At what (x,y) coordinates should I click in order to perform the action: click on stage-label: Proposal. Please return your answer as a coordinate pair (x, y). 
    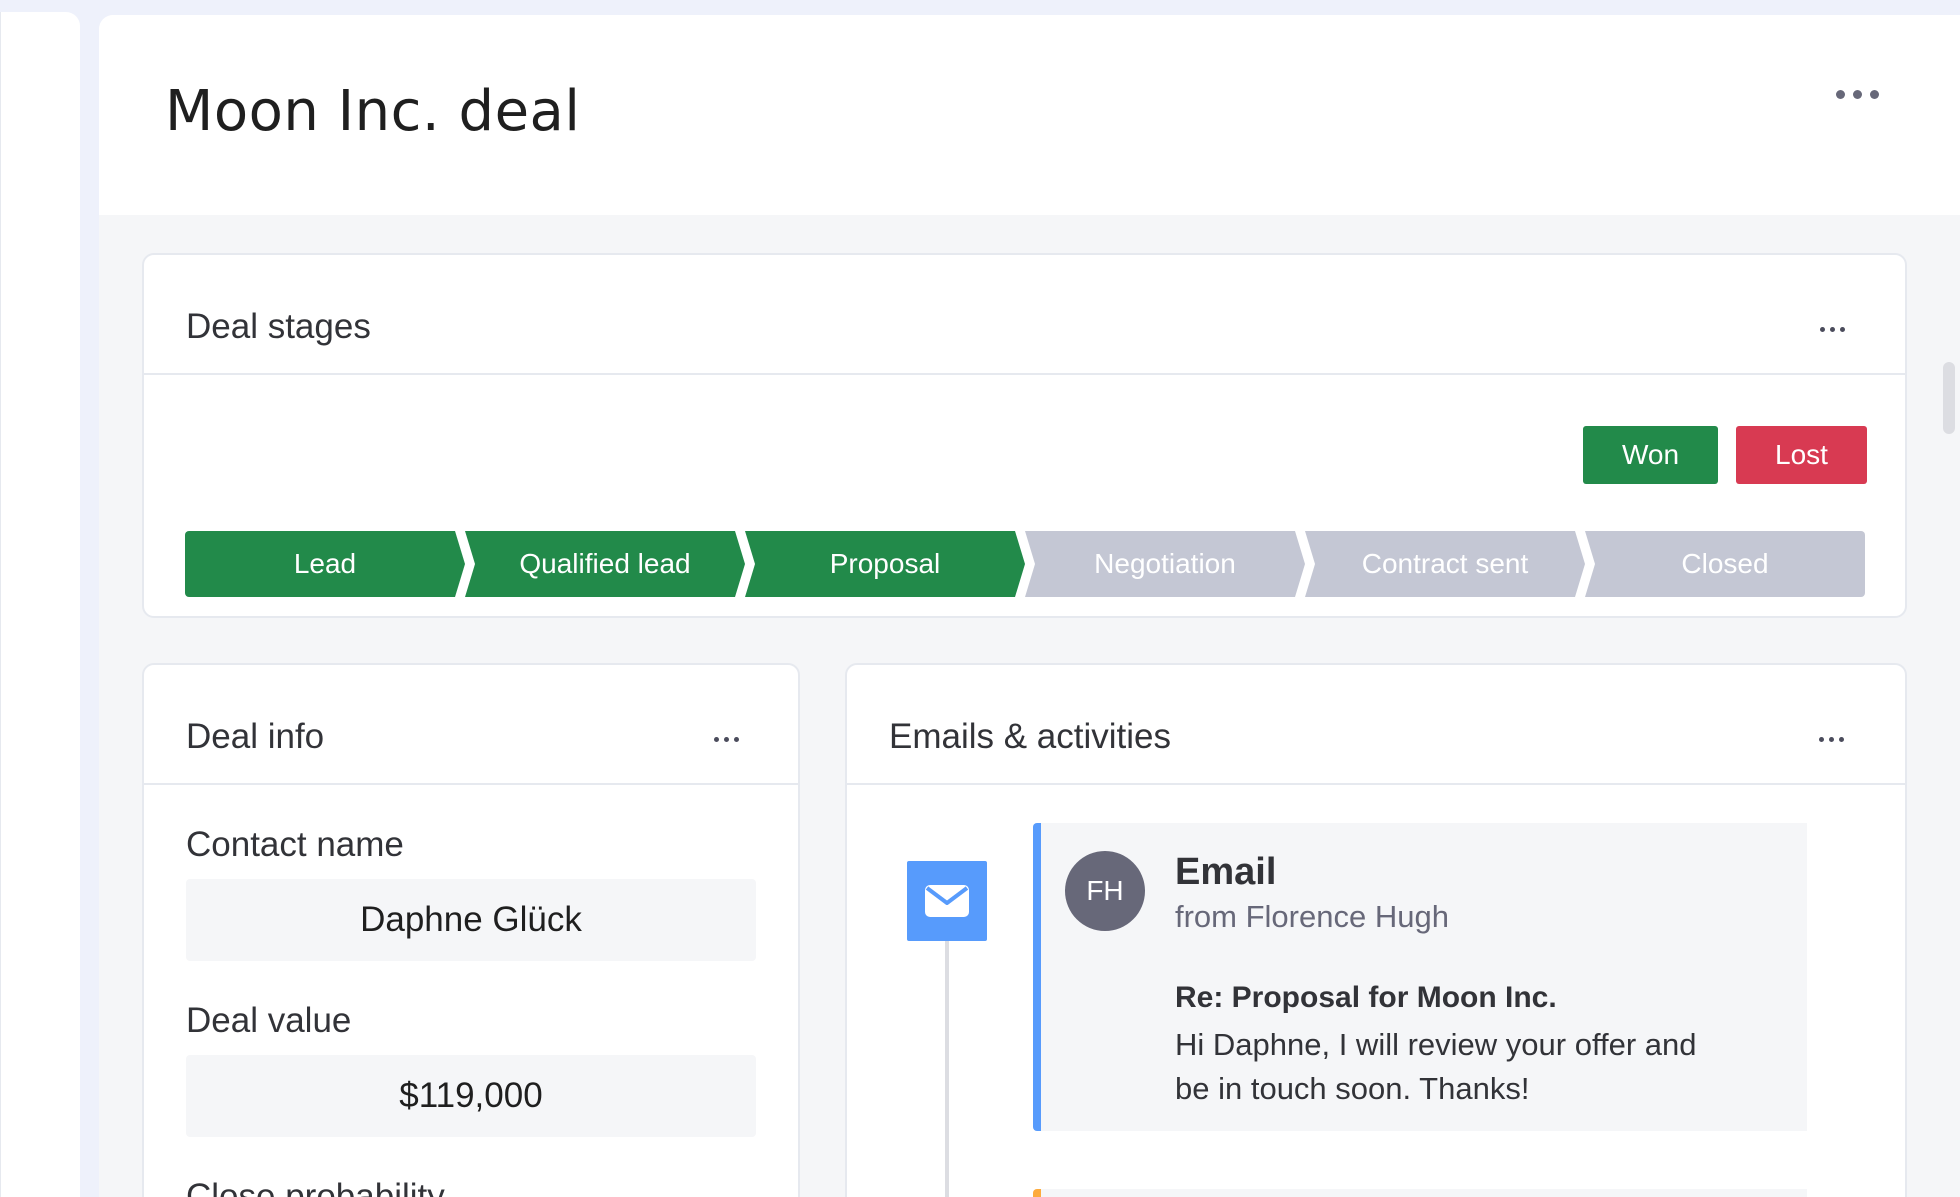
    Looking at the image, I should click on (885, 563).